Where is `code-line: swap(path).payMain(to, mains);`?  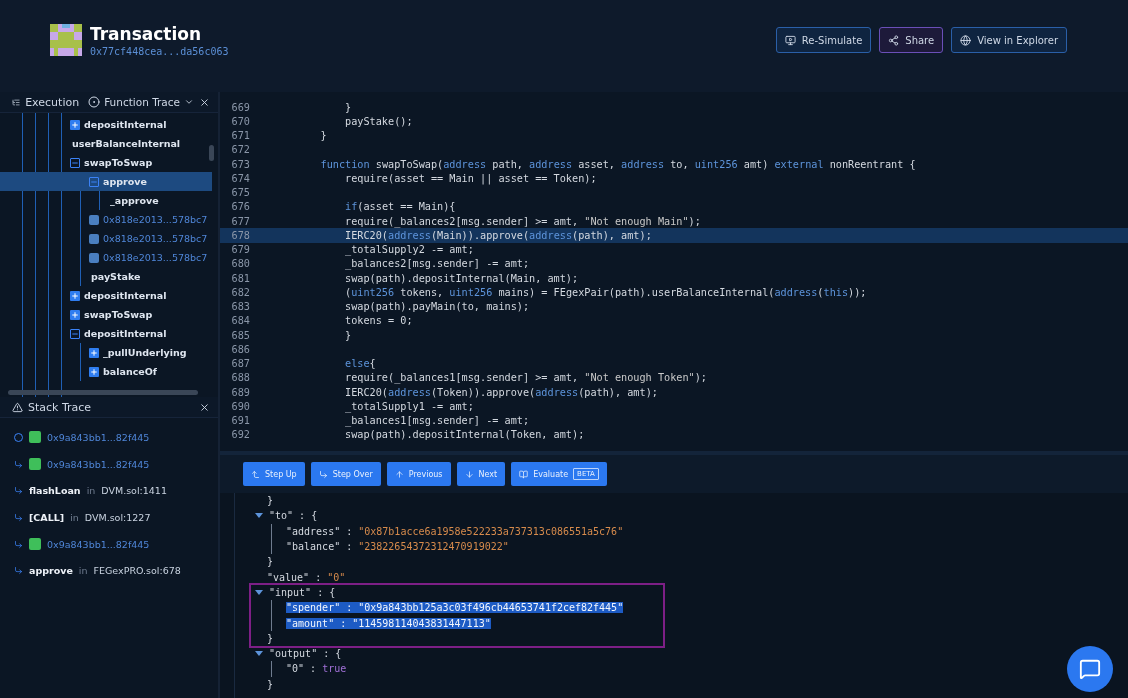
code-line: swap(path).payMain(to, mains); is located at coordinates (437, 307).